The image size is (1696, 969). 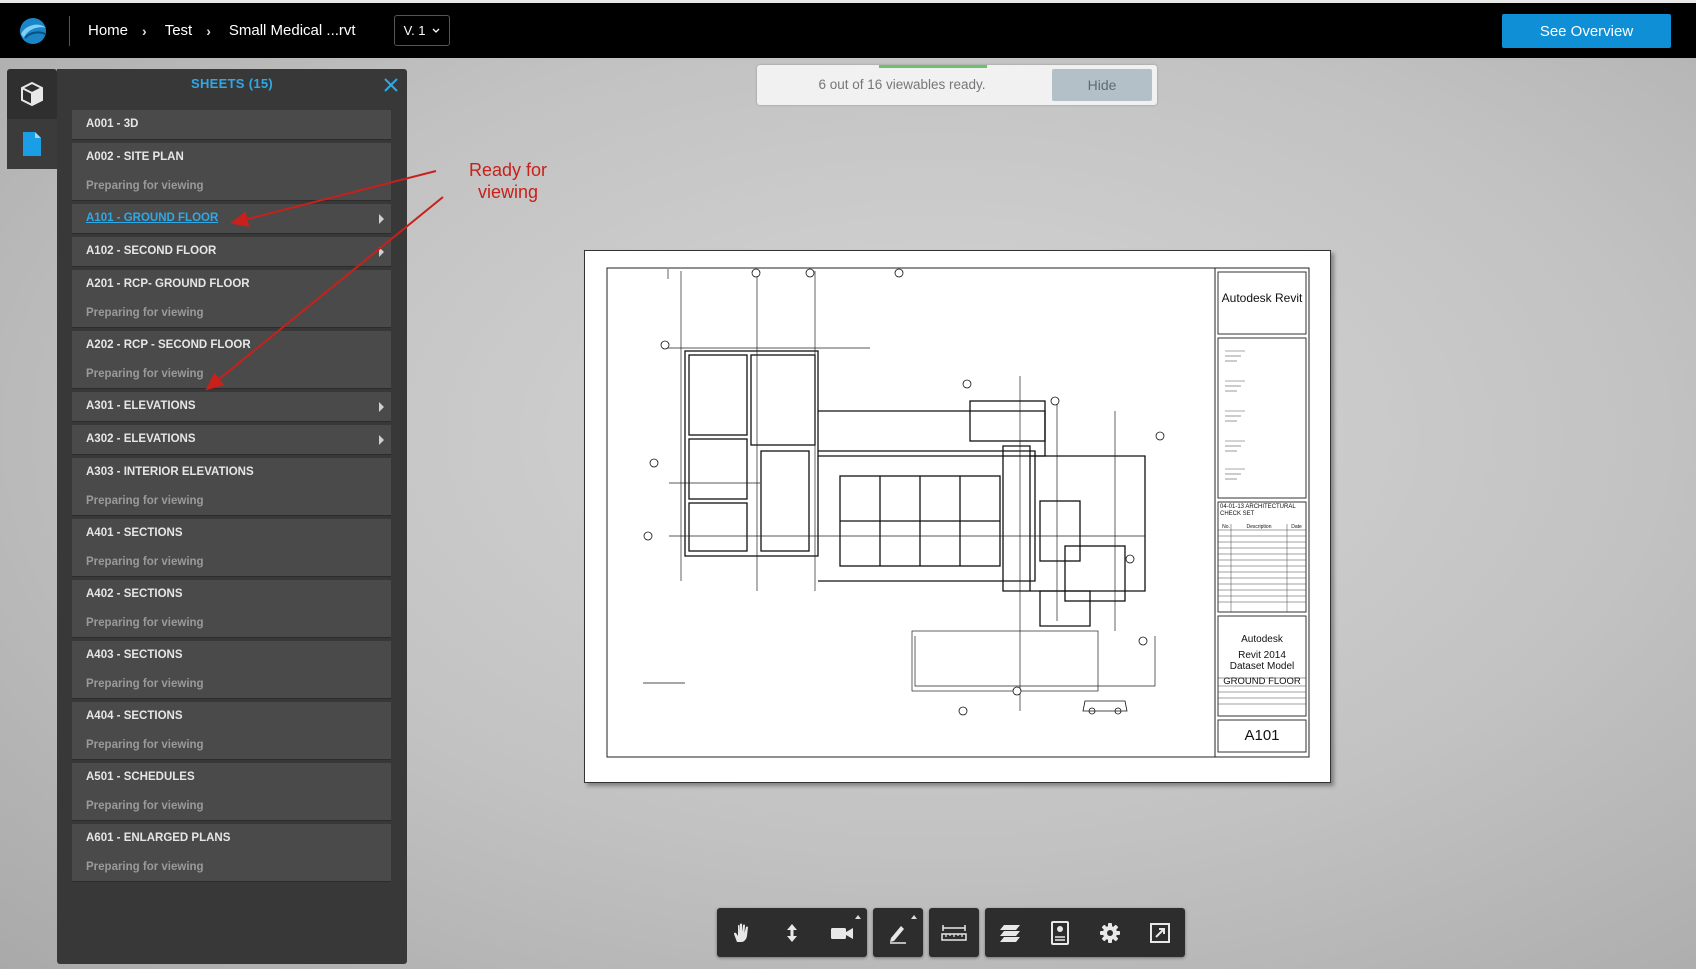 I want to click on sheet-item: A402 - SECTIONS Preparing for viewing, so click(x=231, y=609).